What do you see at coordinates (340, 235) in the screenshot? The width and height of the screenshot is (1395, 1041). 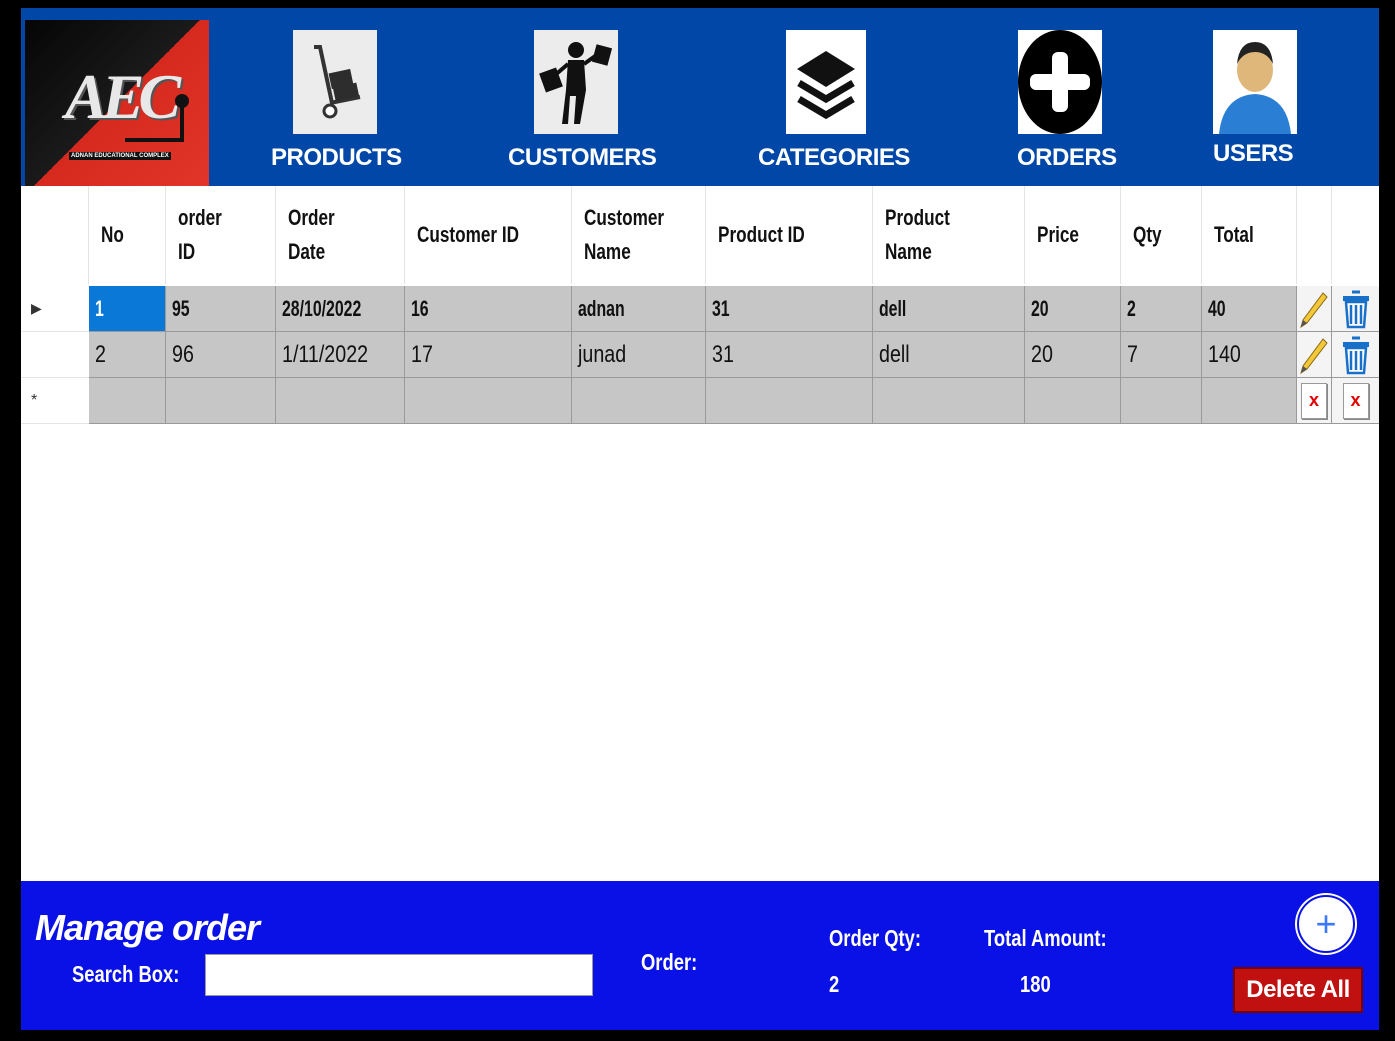 I see `column-header: Order Date` at bounding box center [340, 235].